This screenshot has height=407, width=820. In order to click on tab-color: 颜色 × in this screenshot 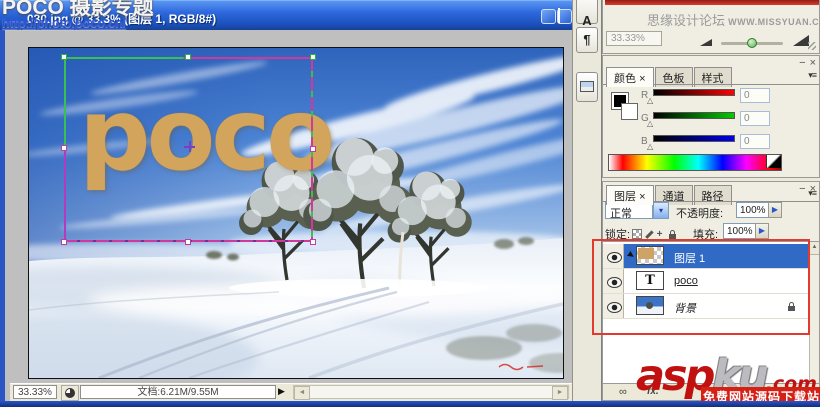, I will do `click(630, 77)`.